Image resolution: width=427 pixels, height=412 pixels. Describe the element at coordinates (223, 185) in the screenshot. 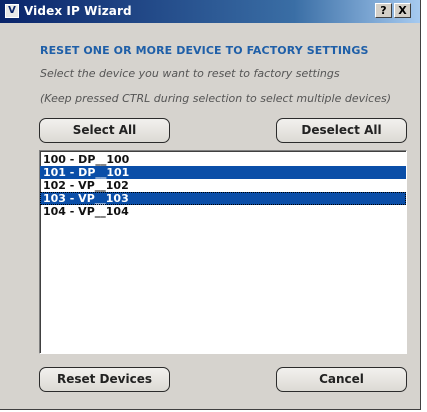

I see `device-list-item: 102 - VP__102` at that location.